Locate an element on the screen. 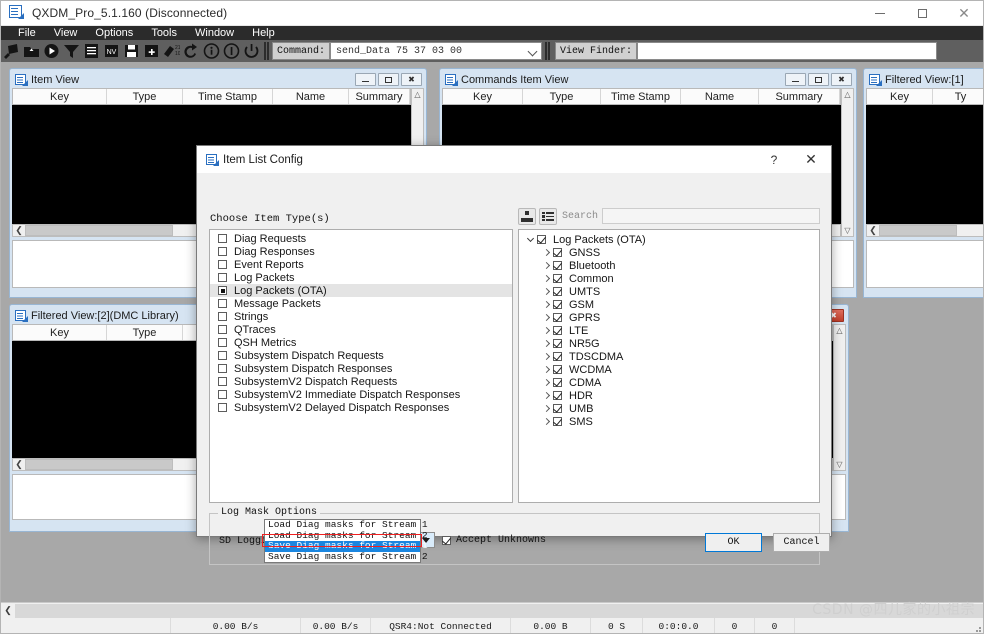  filter-icon is located at coordinates (71, 51).